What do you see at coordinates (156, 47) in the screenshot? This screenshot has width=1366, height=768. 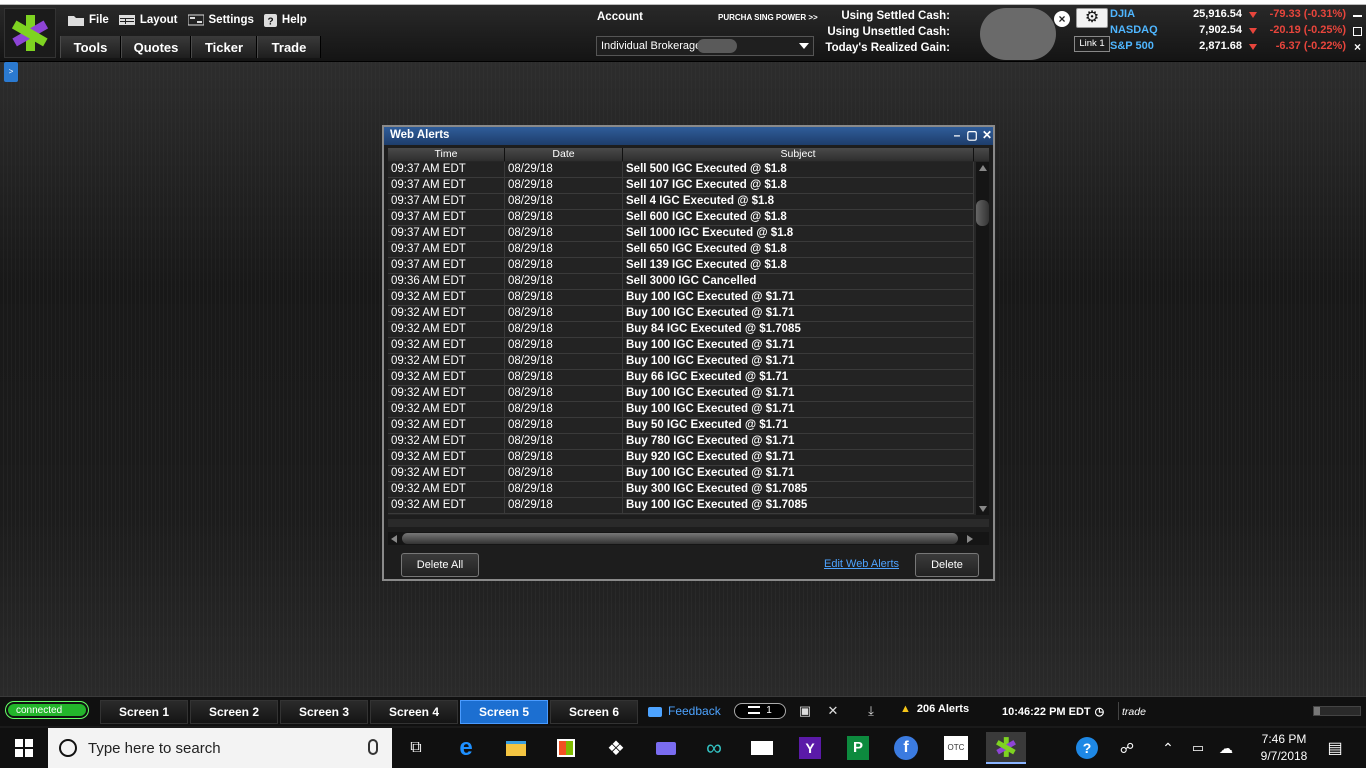 I see `quotes-button: Quotes` at bounding box center [156, 47].